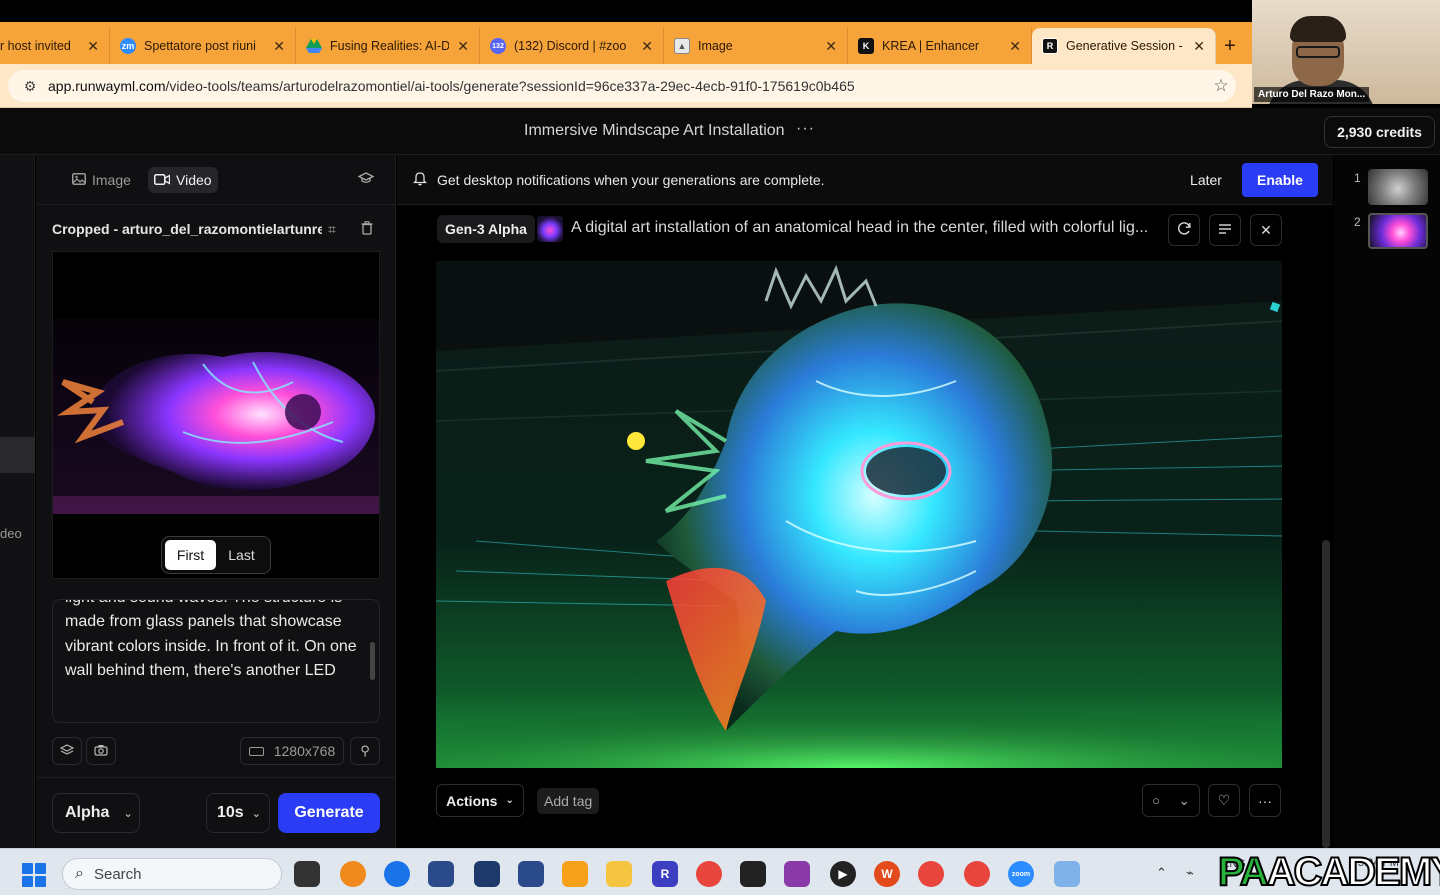  Describe the element at coordinates (480, 800) in the screenshot. I see `actions-menu: Actions ⌄` at that location.